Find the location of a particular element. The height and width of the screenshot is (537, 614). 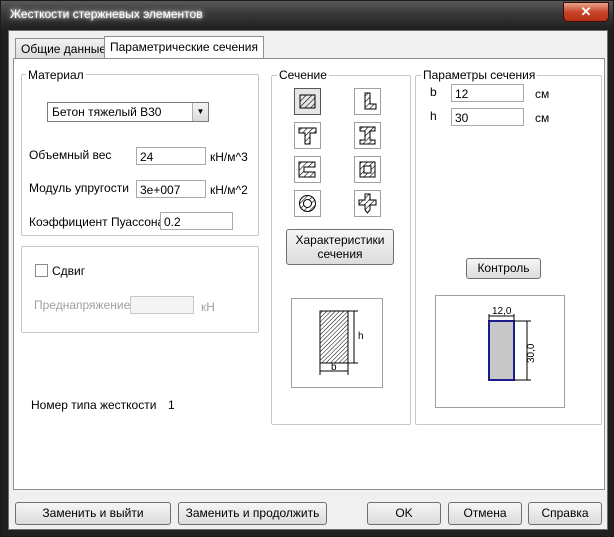

section-properties-button: Характеристики сечения is located at coordinates (340, 247).